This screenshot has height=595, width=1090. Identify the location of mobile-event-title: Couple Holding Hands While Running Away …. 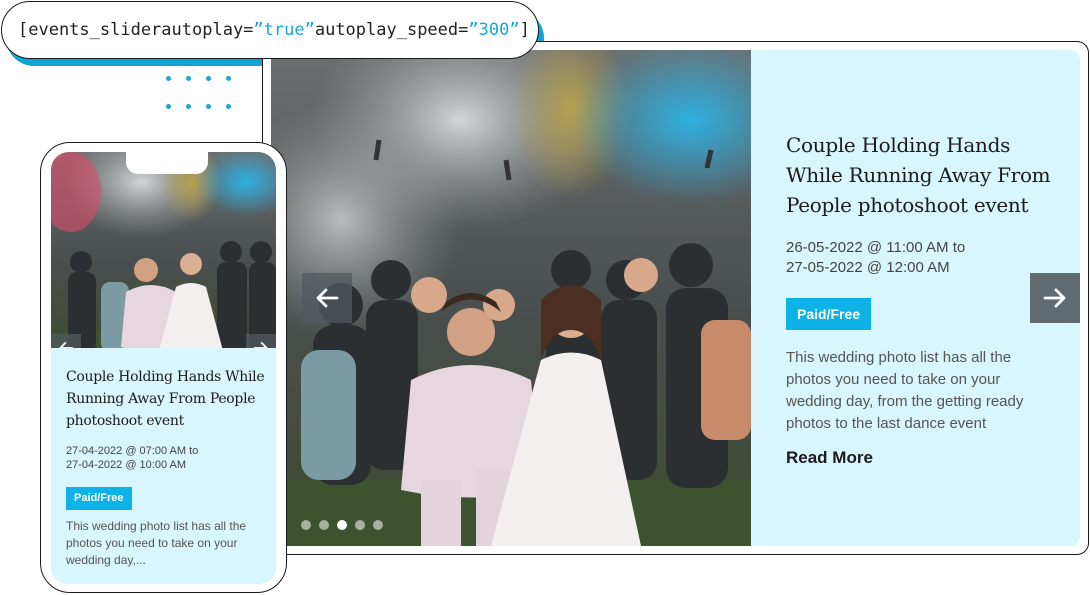
(165, 399).